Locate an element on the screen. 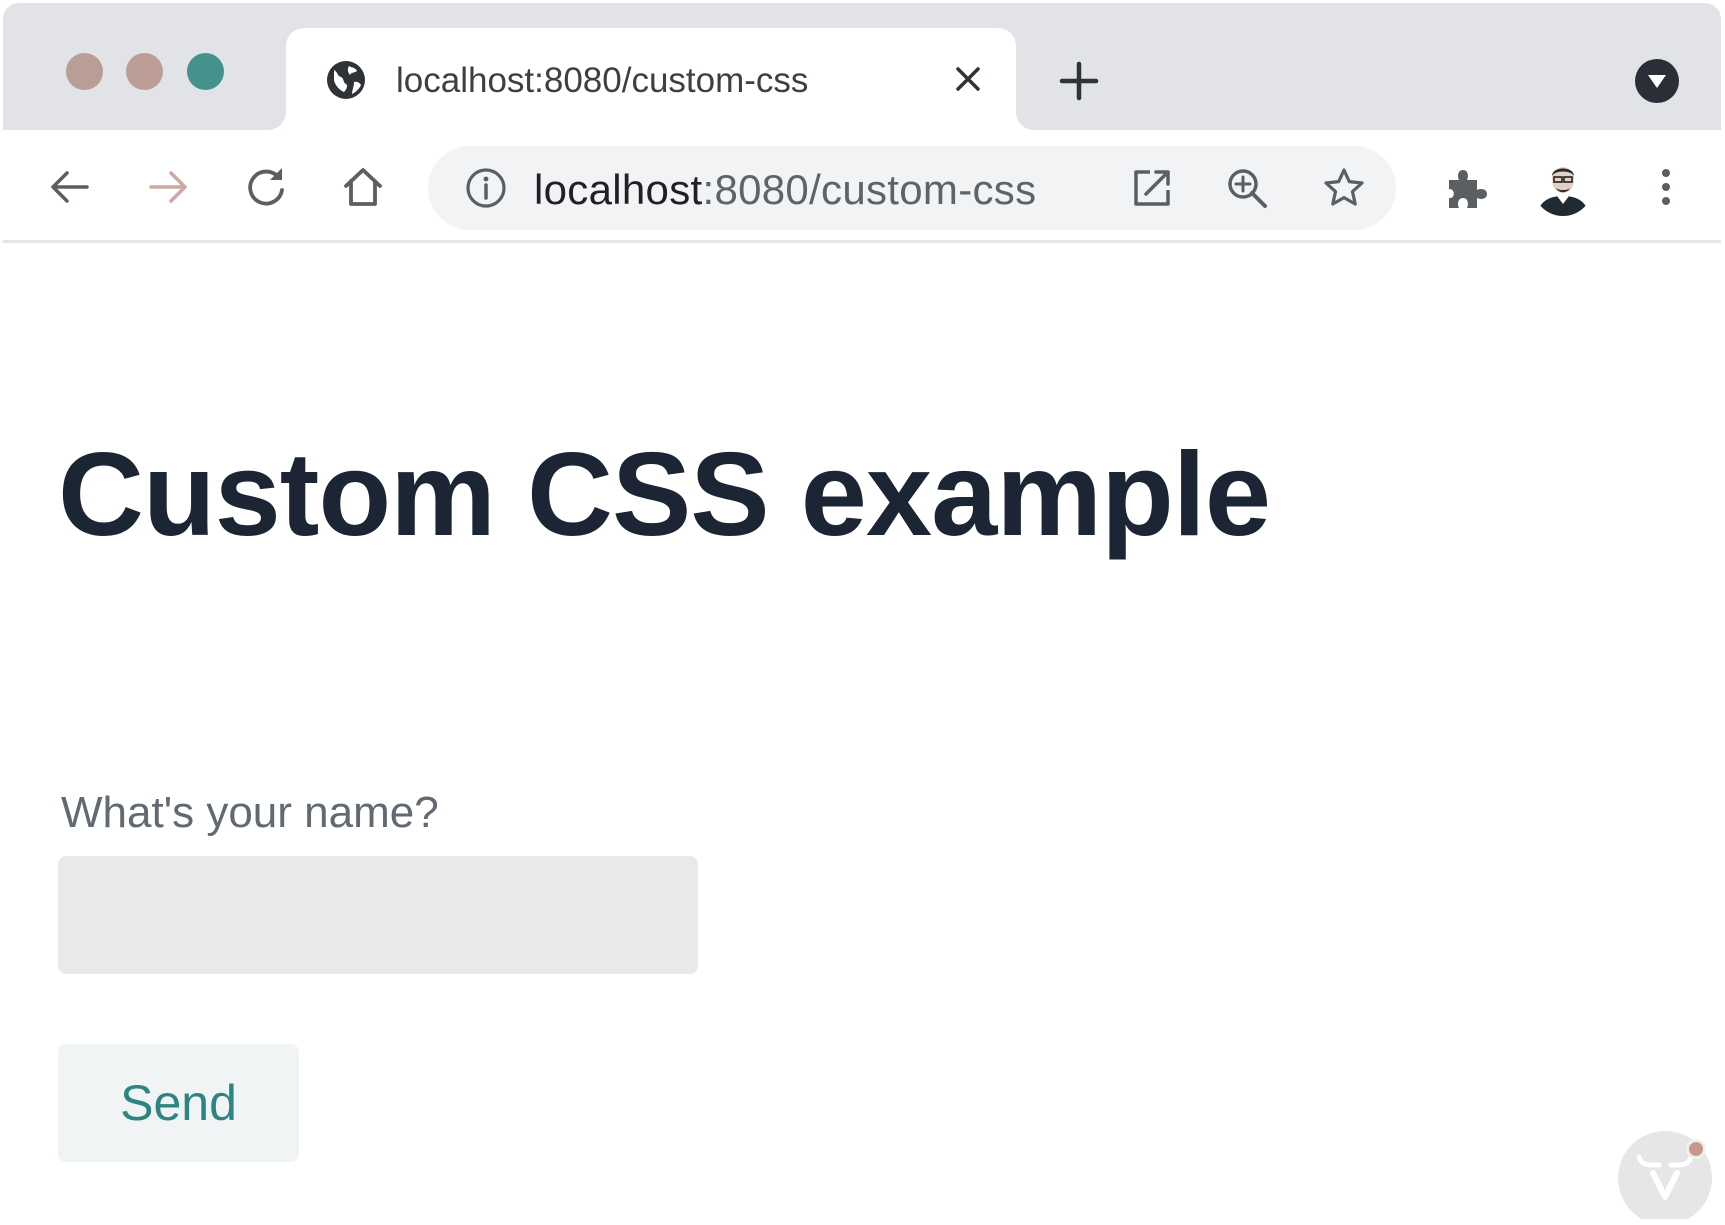 The height and width of the screenshot is (1225, 1725). user-photo-icon is located at coordinates (1563, 186).